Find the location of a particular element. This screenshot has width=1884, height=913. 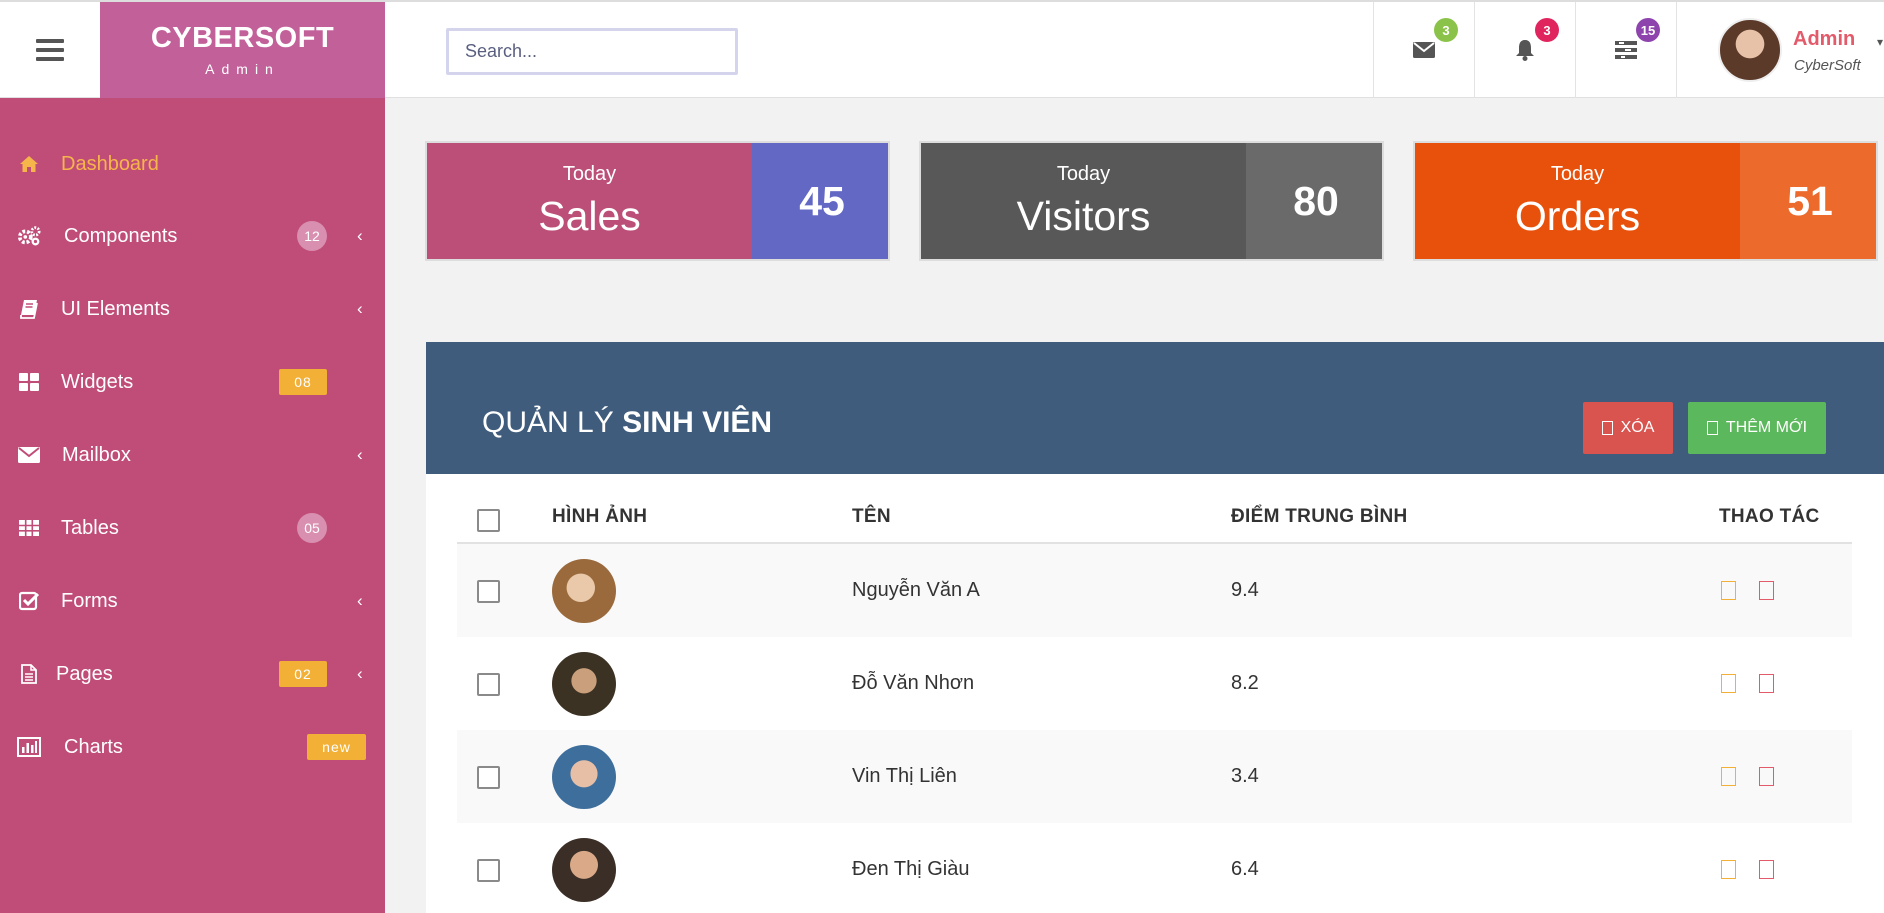

sidebar-item-label: Components is located at coordinates (121, 235).